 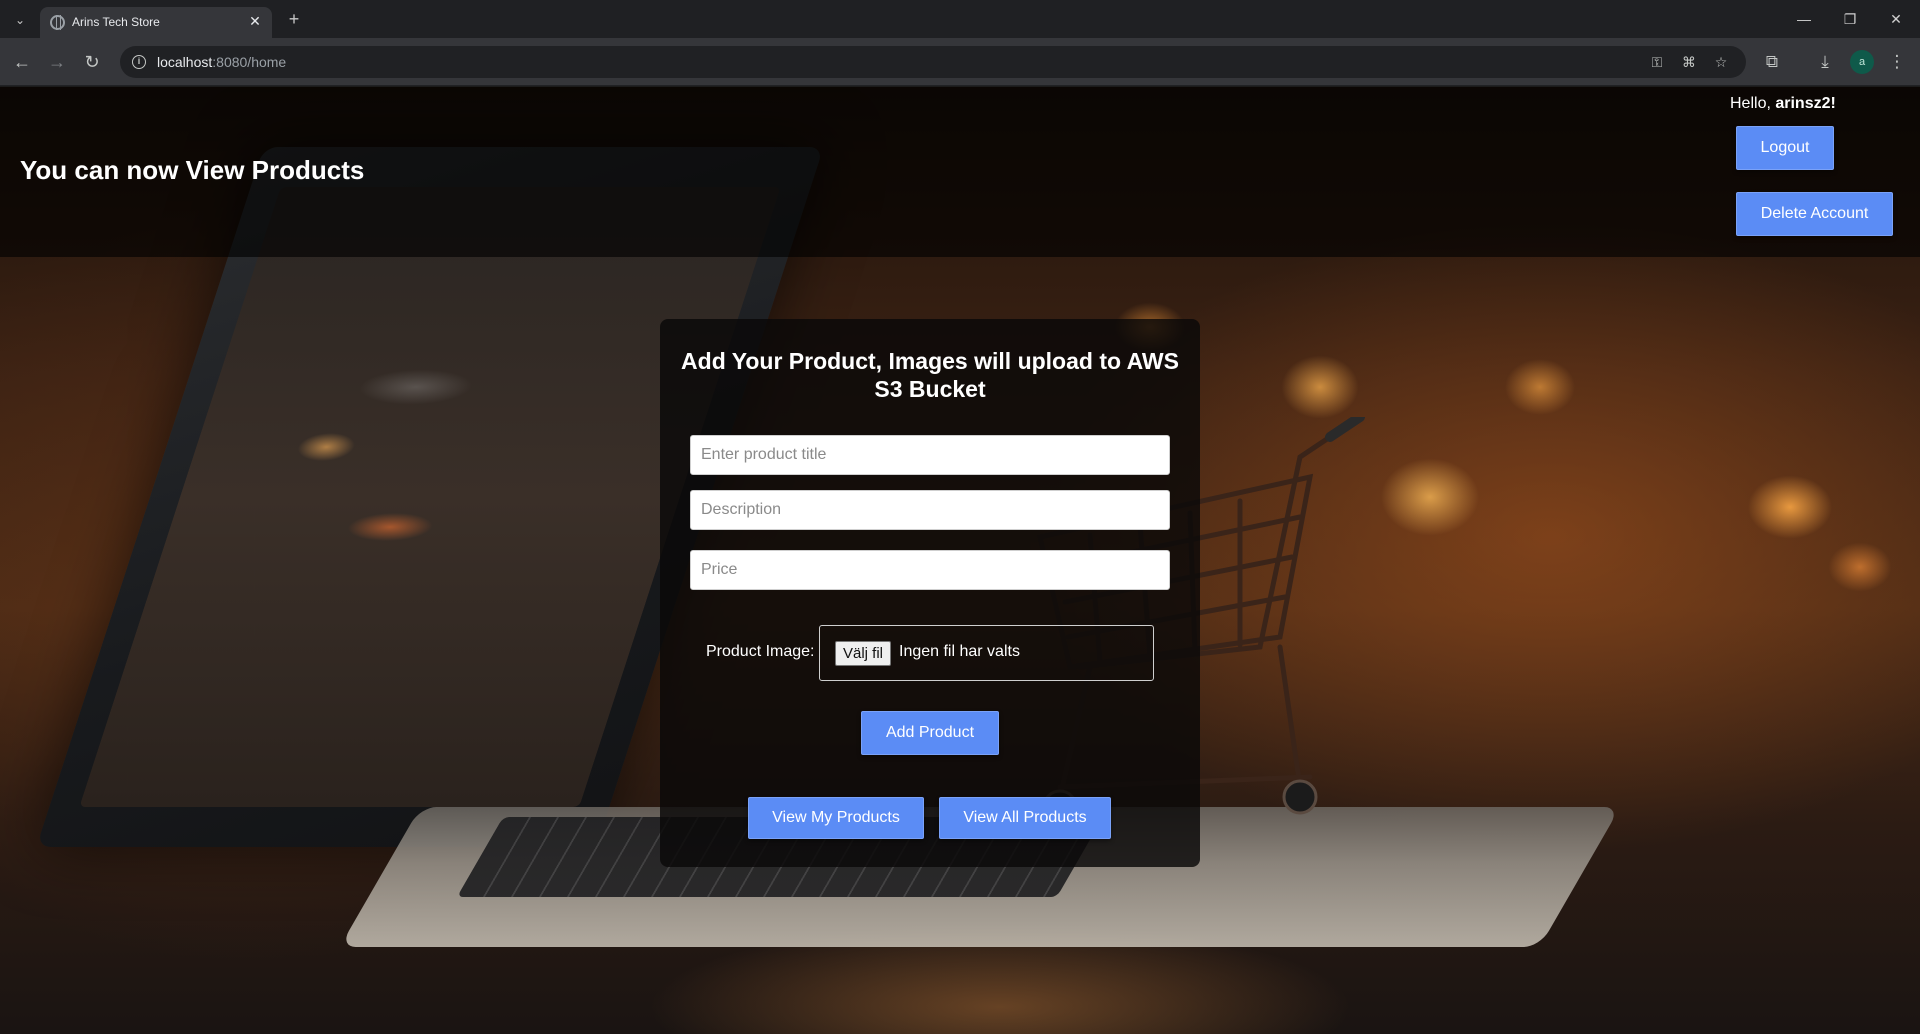 What do you see at coordinates (1825, 62) in the screenshot?
I see `download-icon: ⤓` at bounding box center [1825, 62].